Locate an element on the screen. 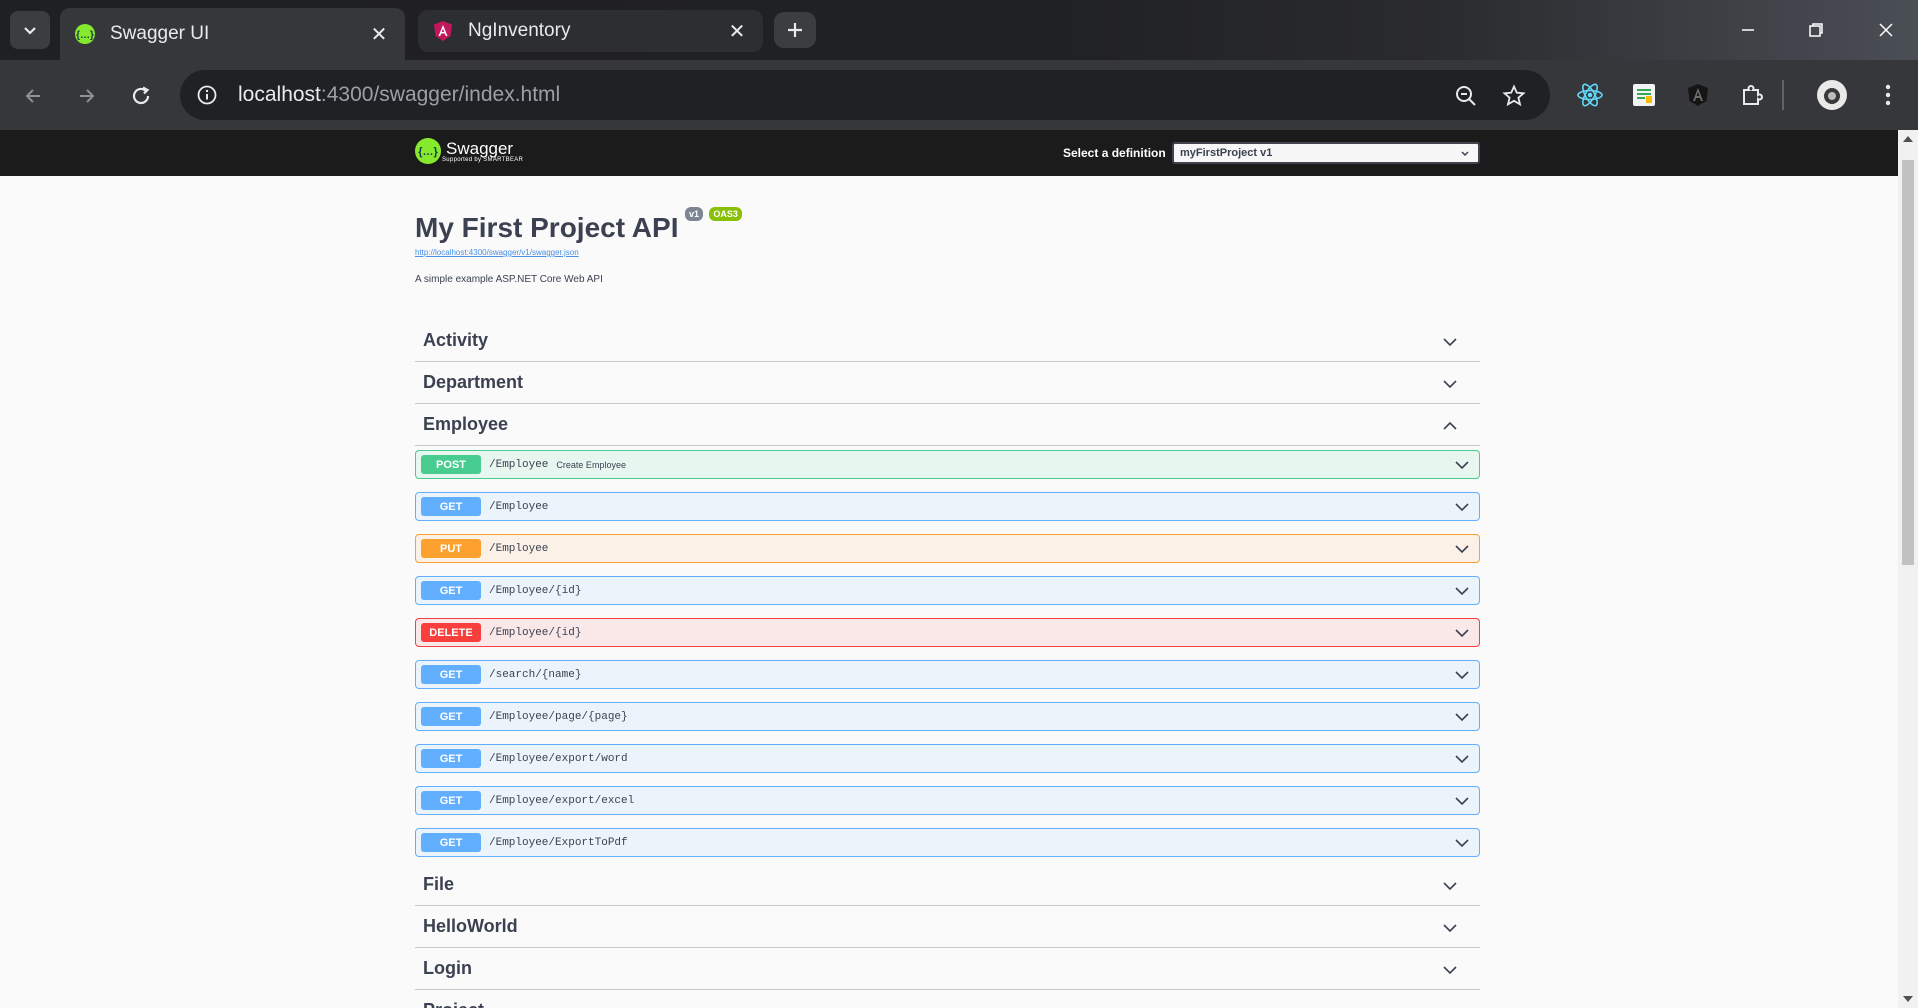 The width and height of the screenshot is (1918, 1008). browser-toolbar: localhost:4300/swagger/index.html is located at coordinates (959, 95).